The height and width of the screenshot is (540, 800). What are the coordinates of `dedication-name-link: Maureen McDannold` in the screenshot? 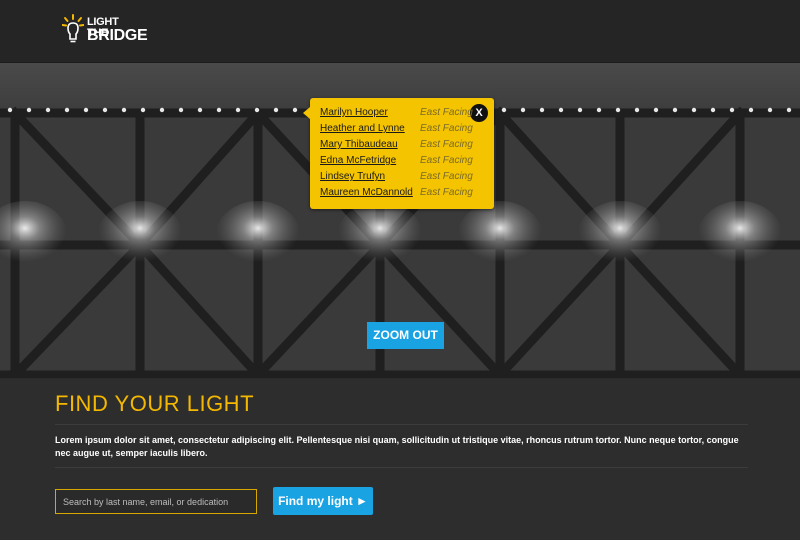 It's located at (366, 192).